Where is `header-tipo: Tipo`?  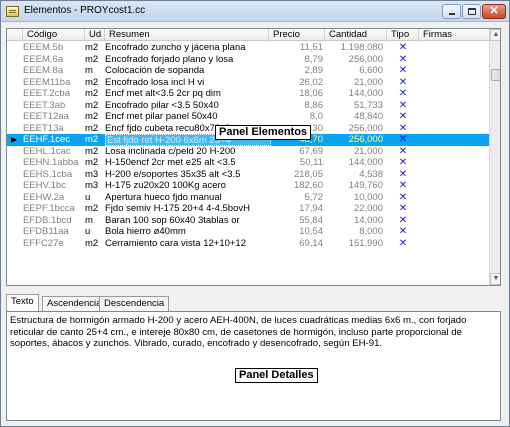
header-tipo: Tipo is located at coordinates (403, 35).